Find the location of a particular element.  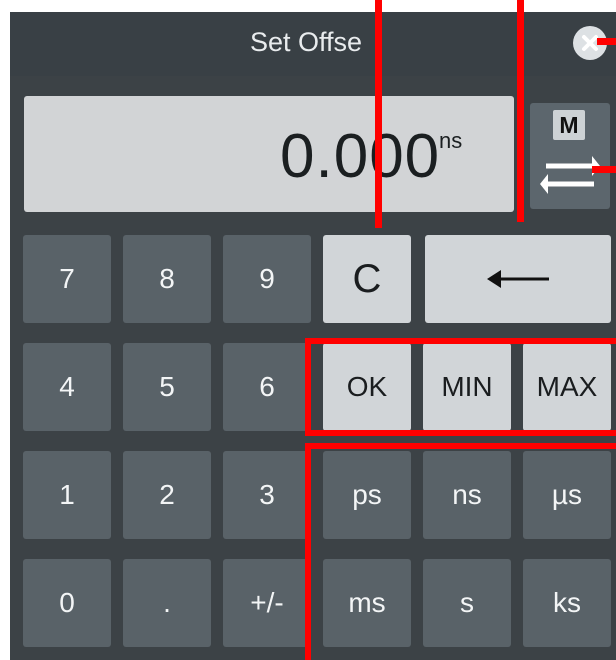

clear-button: C is located at coordinates (367, 279).